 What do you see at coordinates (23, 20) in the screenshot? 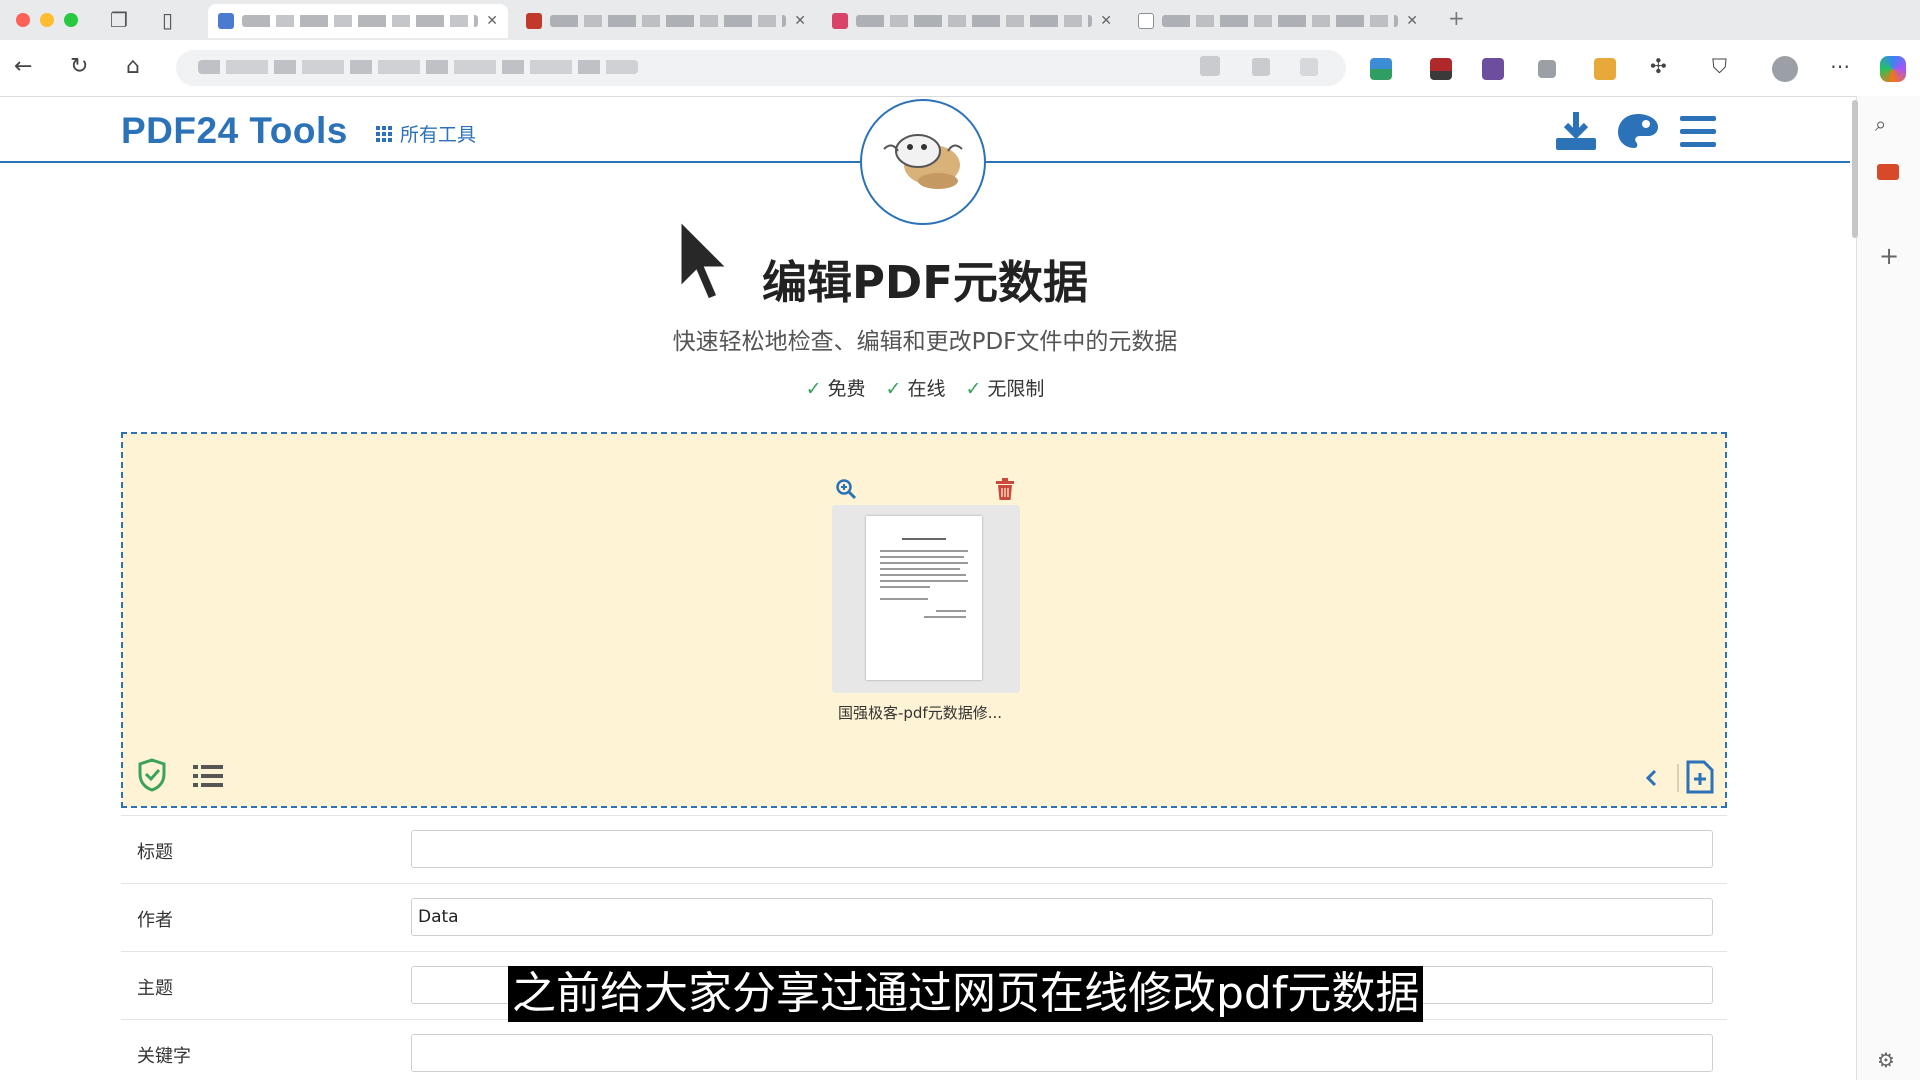
I see `close-window-button` at bounding box center [23, 20].